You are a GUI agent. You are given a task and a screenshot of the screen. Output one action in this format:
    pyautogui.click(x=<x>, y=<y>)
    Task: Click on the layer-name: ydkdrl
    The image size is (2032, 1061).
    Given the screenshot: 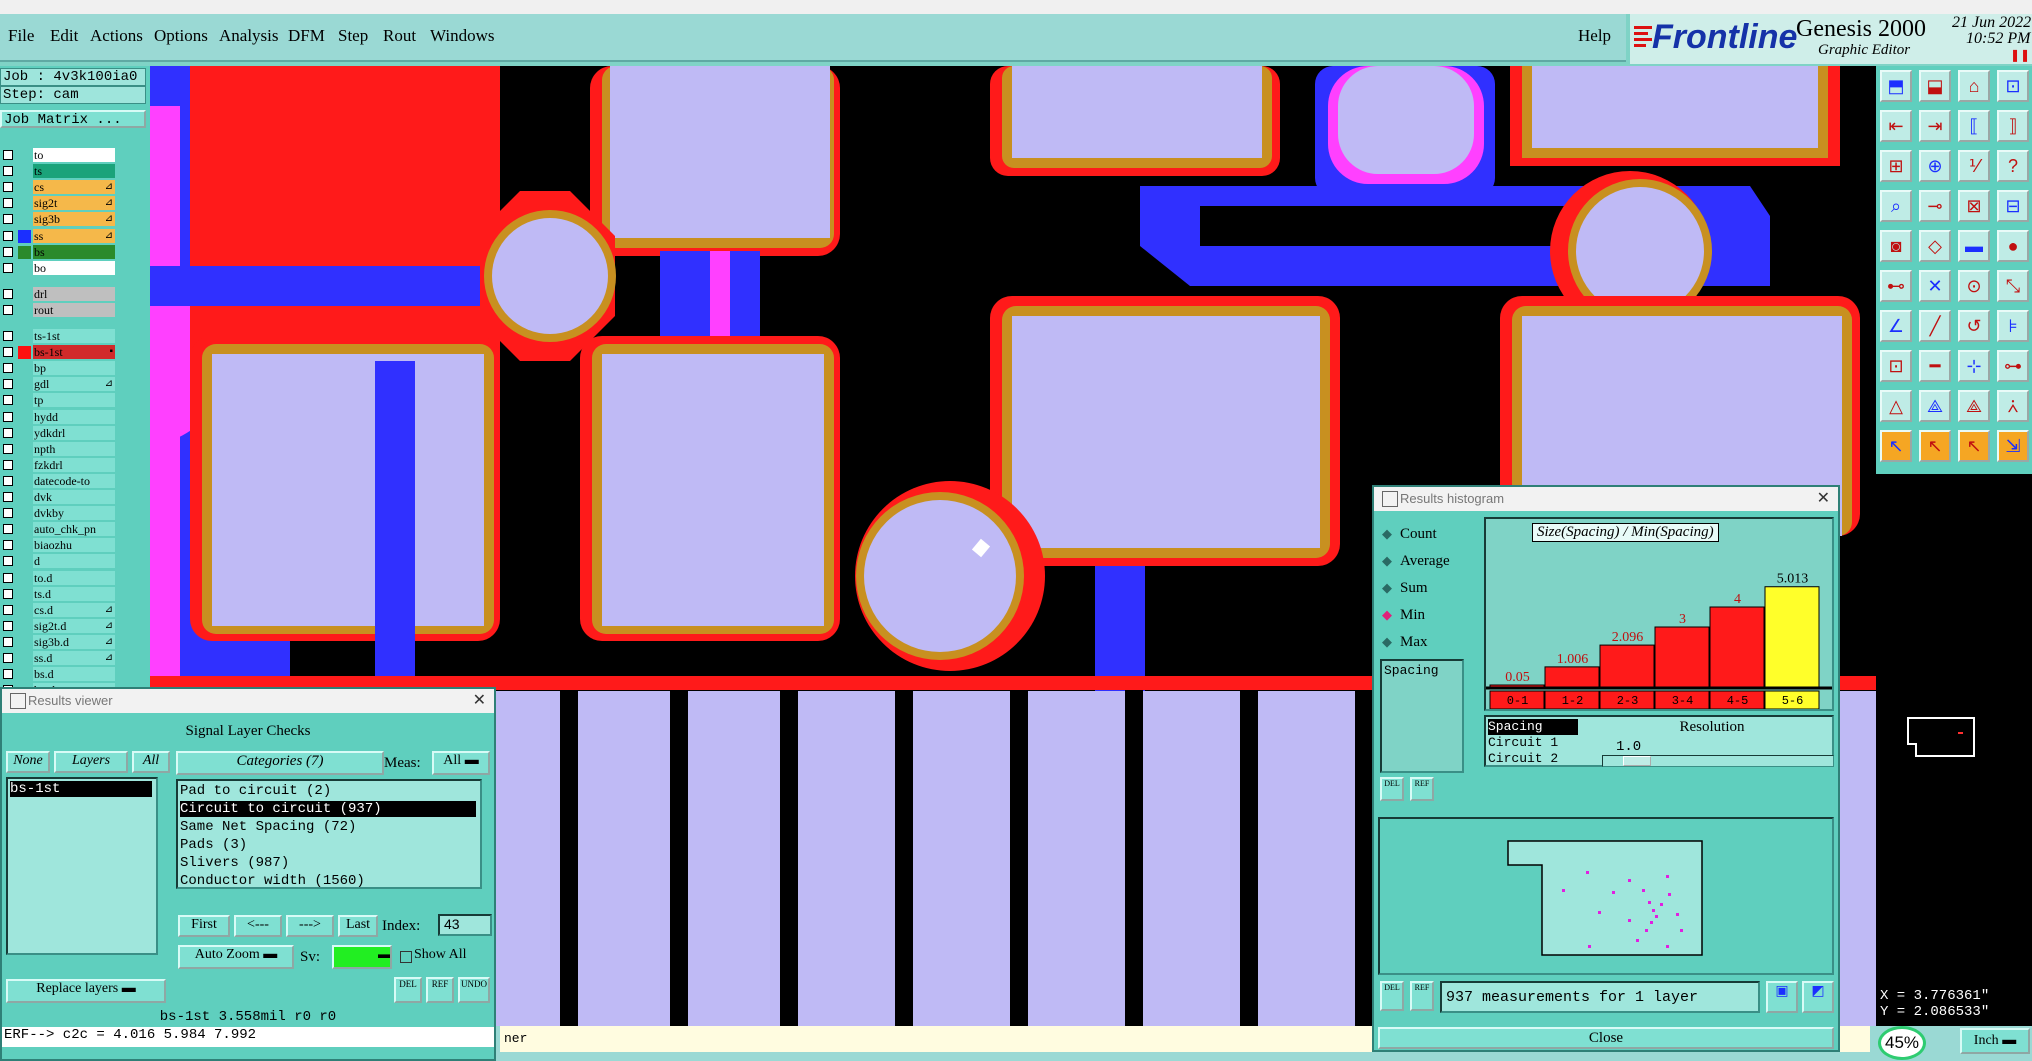 What is the action you would take?
    pyautogui.click(x=74, y=432)
    